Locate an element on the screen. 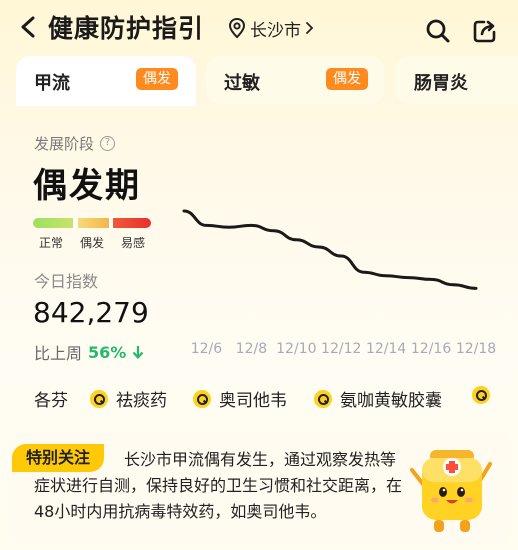 The image size is (518, 550). tab-gastroenteritis: 肠胃炎 is located at coordinates (456, 80).